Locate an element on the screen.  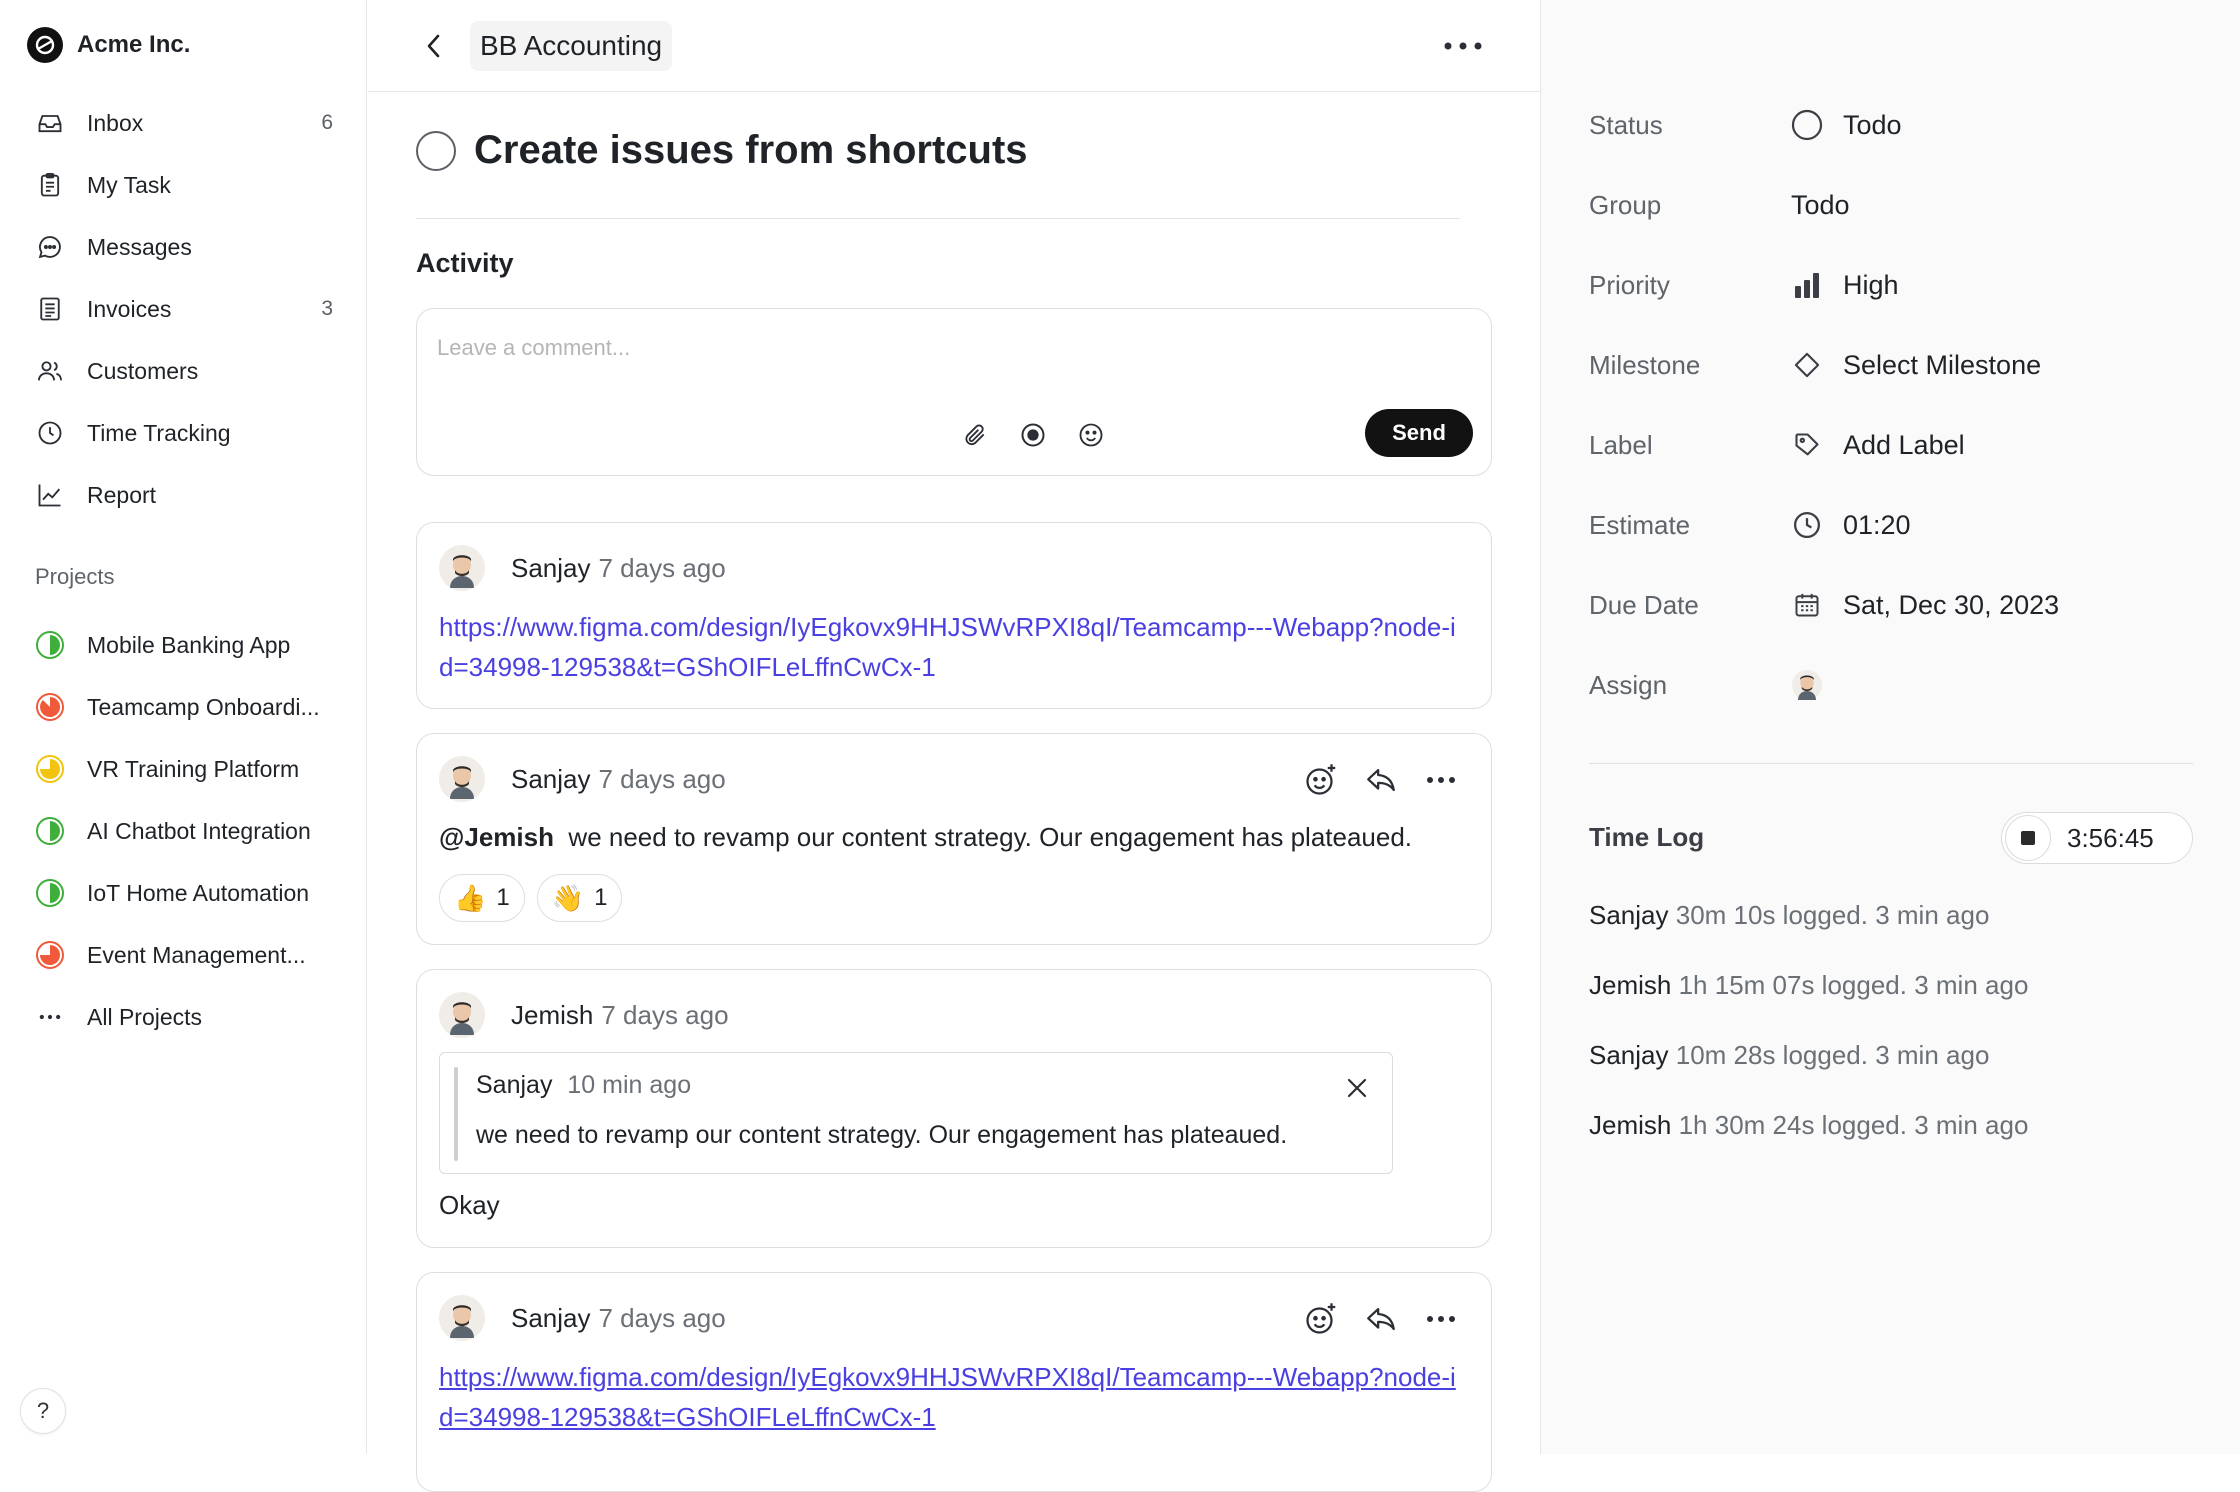
tag-icon is located at coordinates (1807, 445).